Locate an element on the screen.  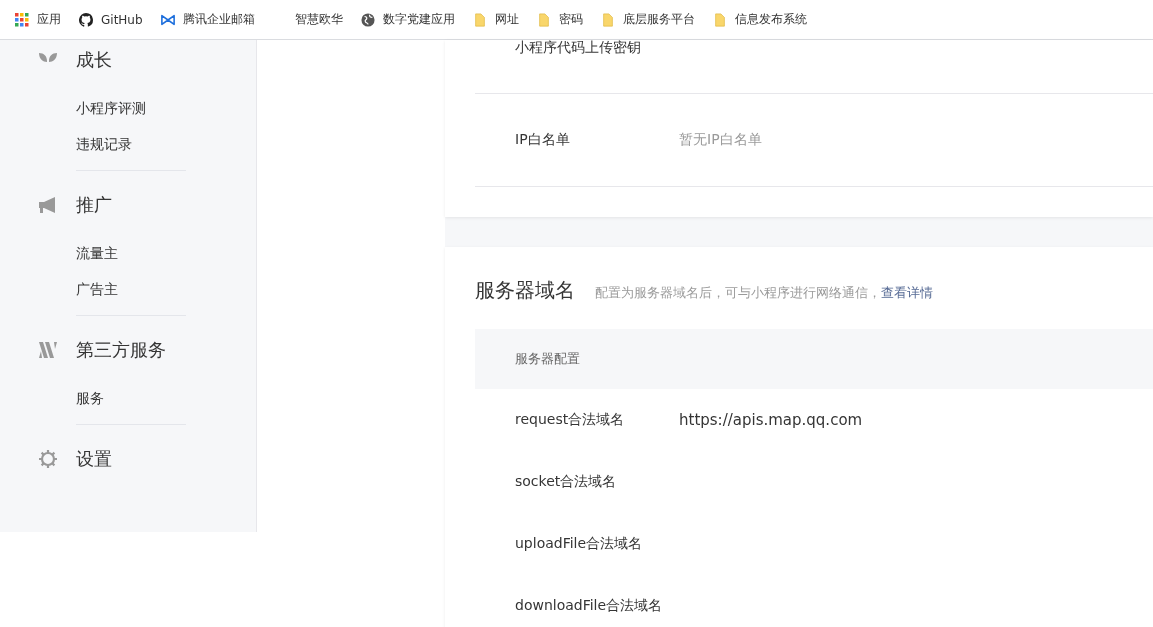
row-label: request合法域名 is located at coordinates (570, 420).